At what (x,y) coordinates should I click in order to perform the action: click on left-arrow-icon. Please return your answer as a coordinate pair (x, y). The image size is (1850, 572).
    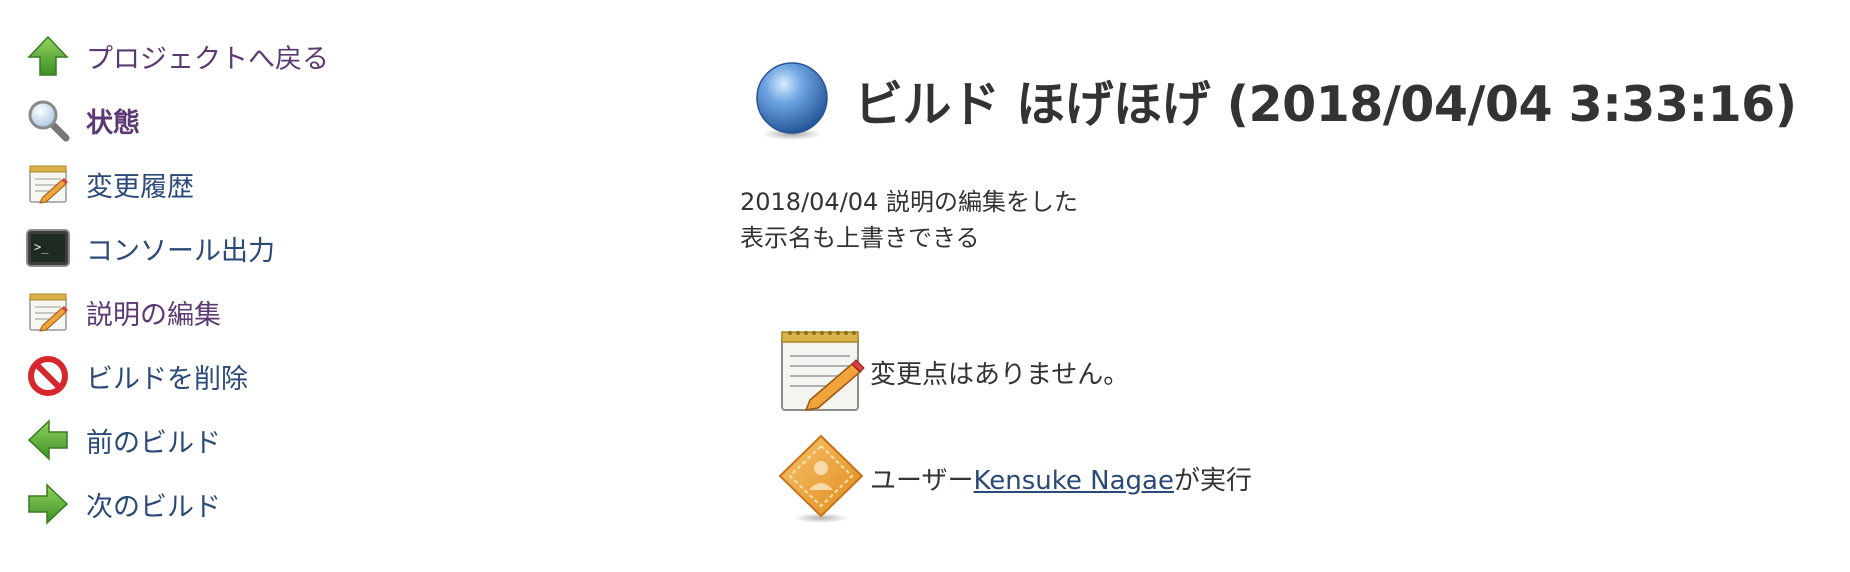
    Looking at the image, I should click on (48, 440).